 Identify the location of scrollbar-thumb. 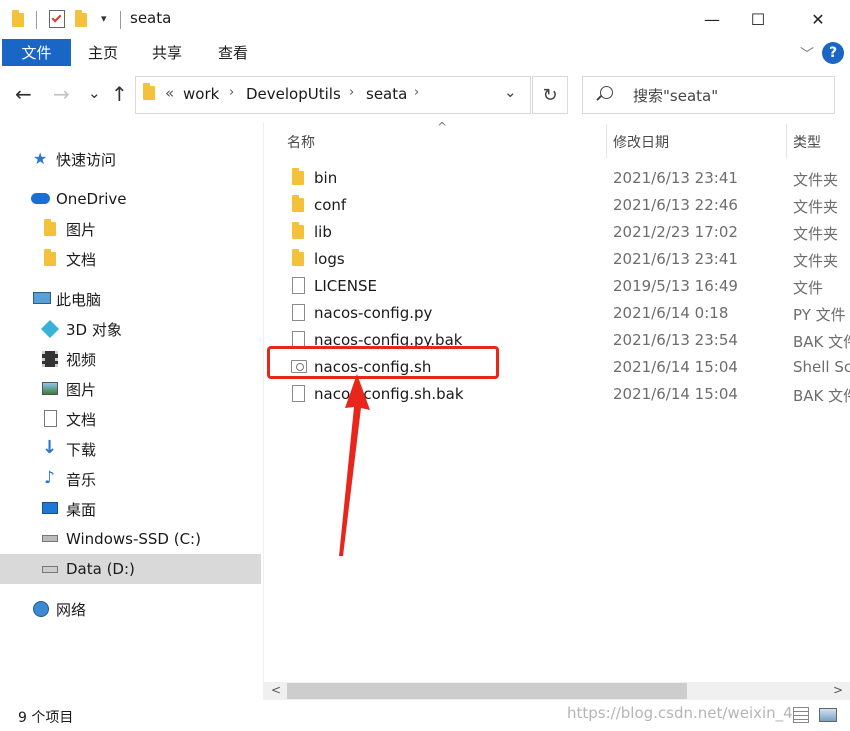
(487, 691).